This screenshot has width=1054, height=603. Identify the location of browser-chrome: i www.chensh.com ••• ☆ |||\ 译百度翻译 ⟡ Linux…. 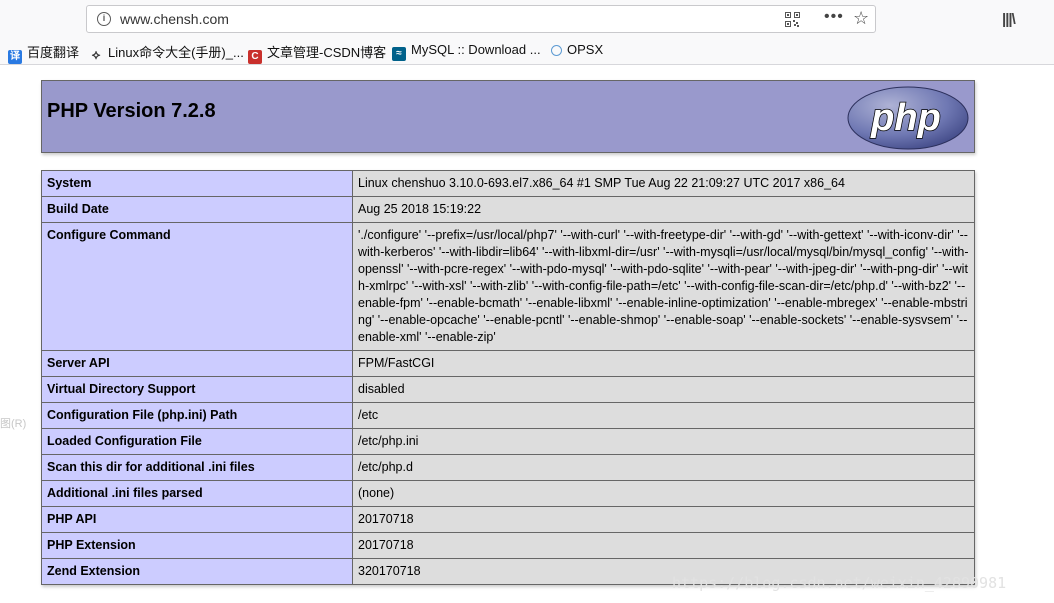
(527, 32).